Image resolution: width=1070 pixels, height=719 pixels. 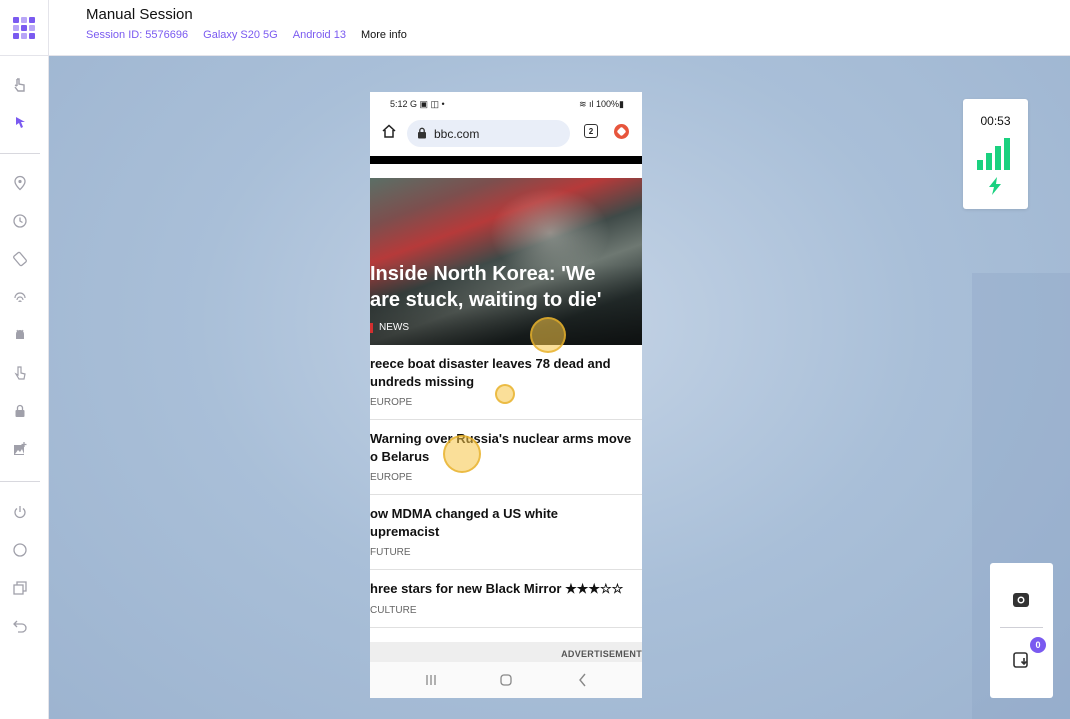 What do you see at coordinates (497, 588) in the screenshot?
I see `article-headline: hree stars for new Black Mirror ★★★☆☆` at bounding box center [497, 588].